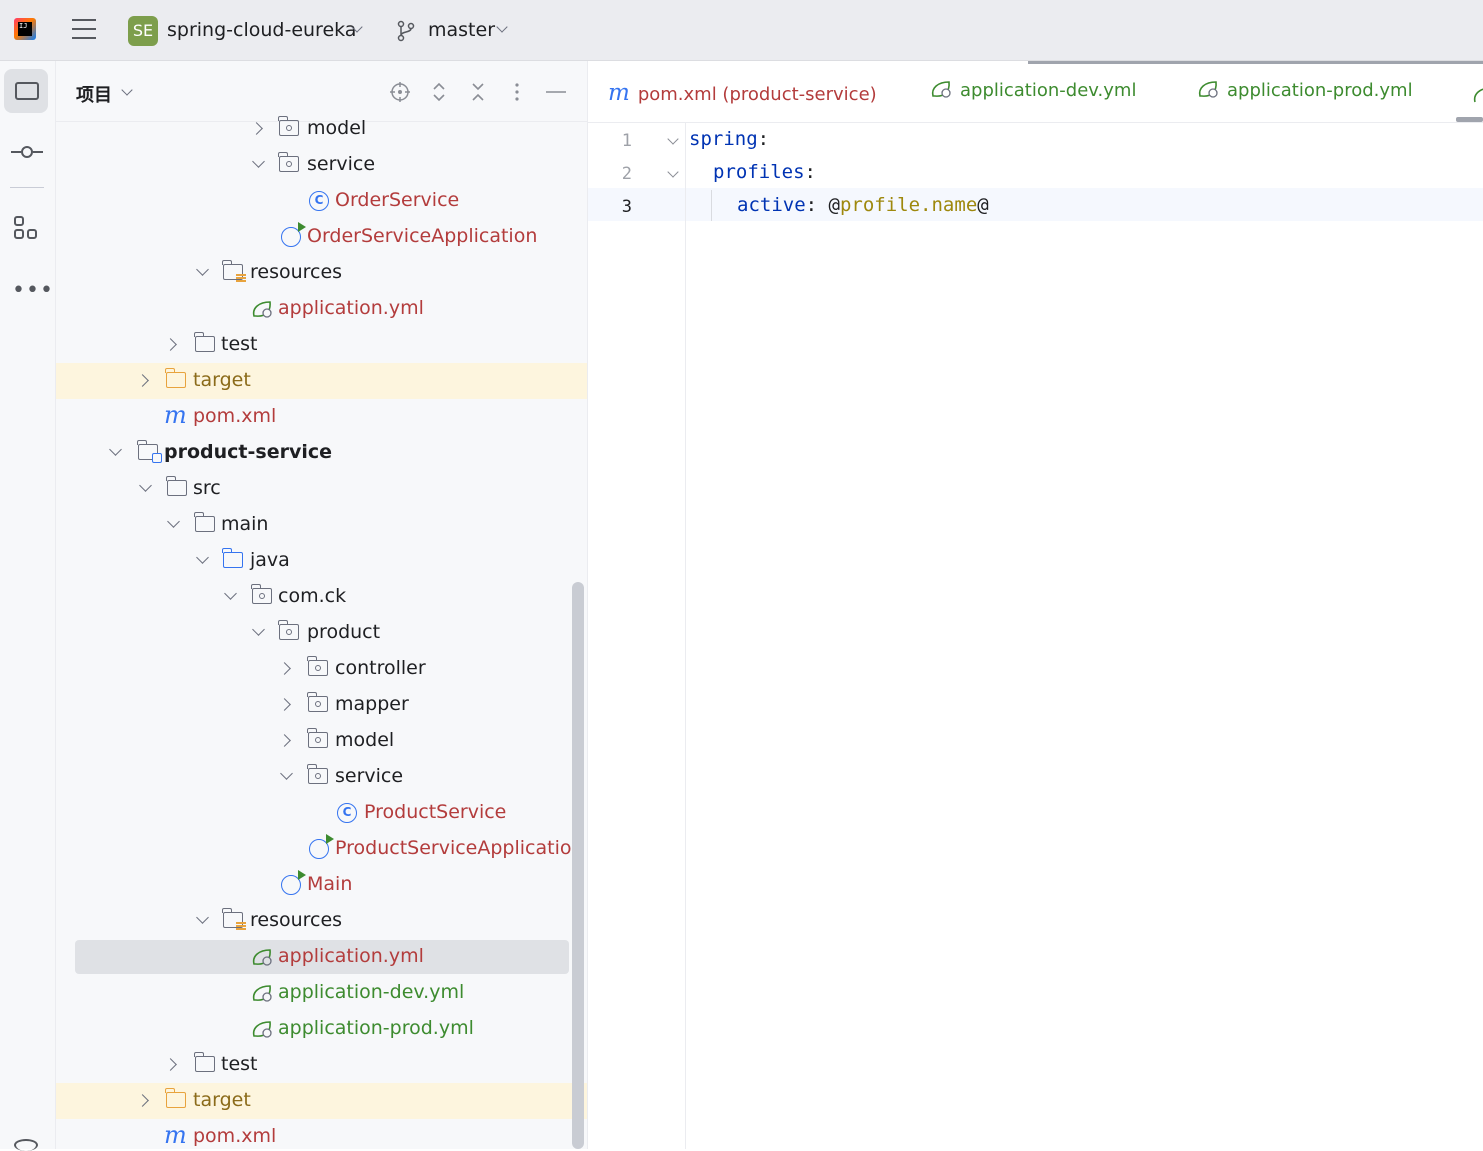 The height and width of the screenshot is (1151, 1483). I want to click on tree-node: application.yml, so click(313, 309).